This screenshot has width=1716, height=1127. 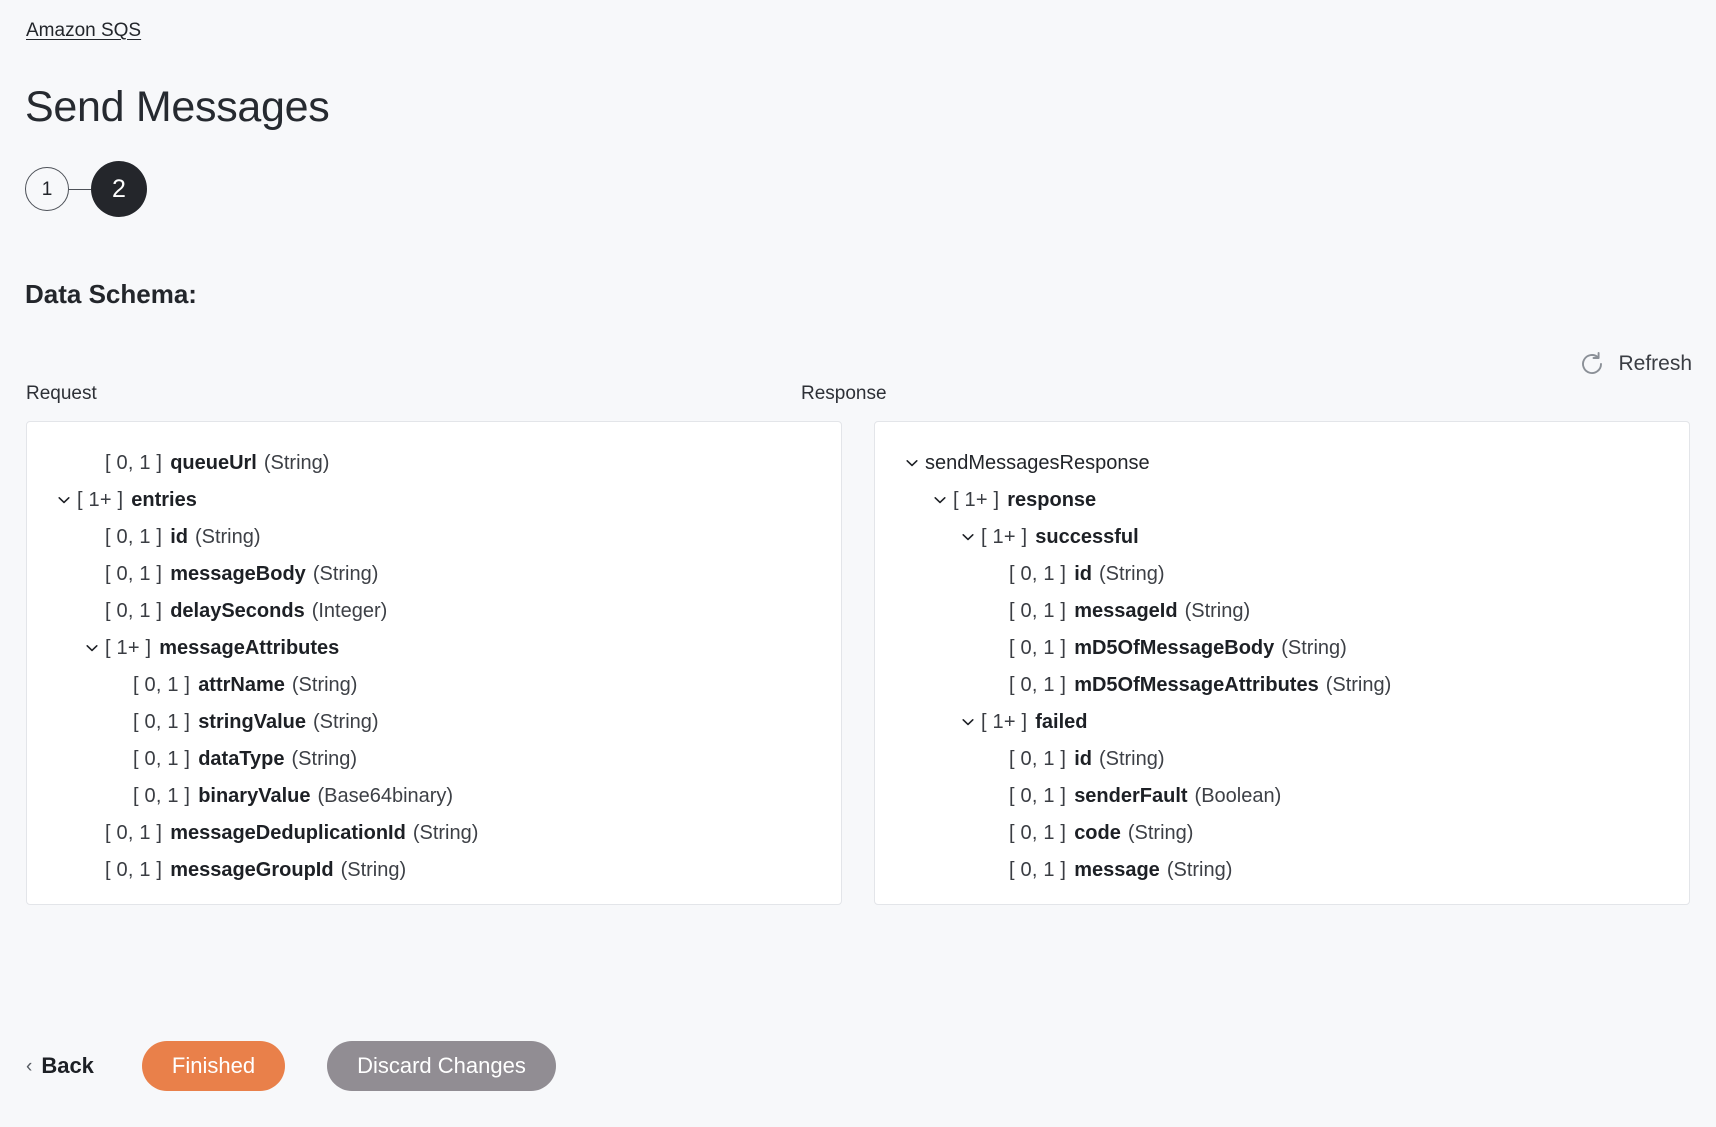 What do you see at coordinates (434, 684) in the screenshot?
I see `tree-node: [ 0, 1 ] attrName (String)` at bounding box center [434, 684].